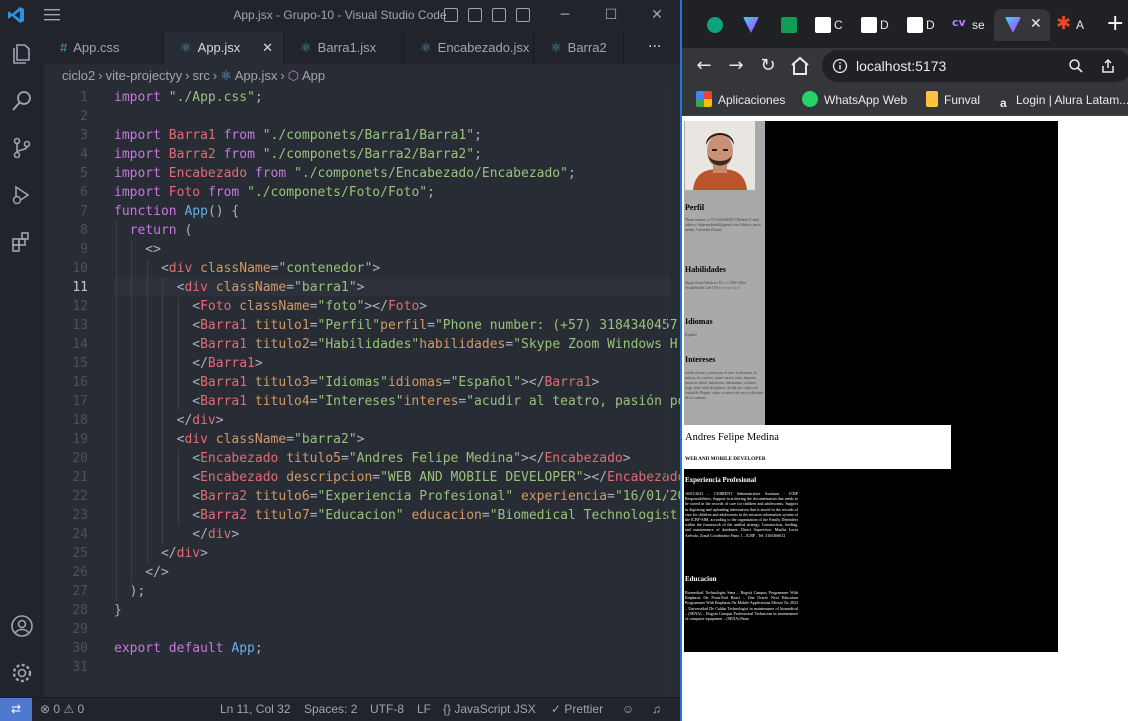 The width and height of the screenshot is (1128, 721). What do you see at coordinates (22, 626) in the screenshot?
I see `accounts-icon` at bounding box center [22, 626].